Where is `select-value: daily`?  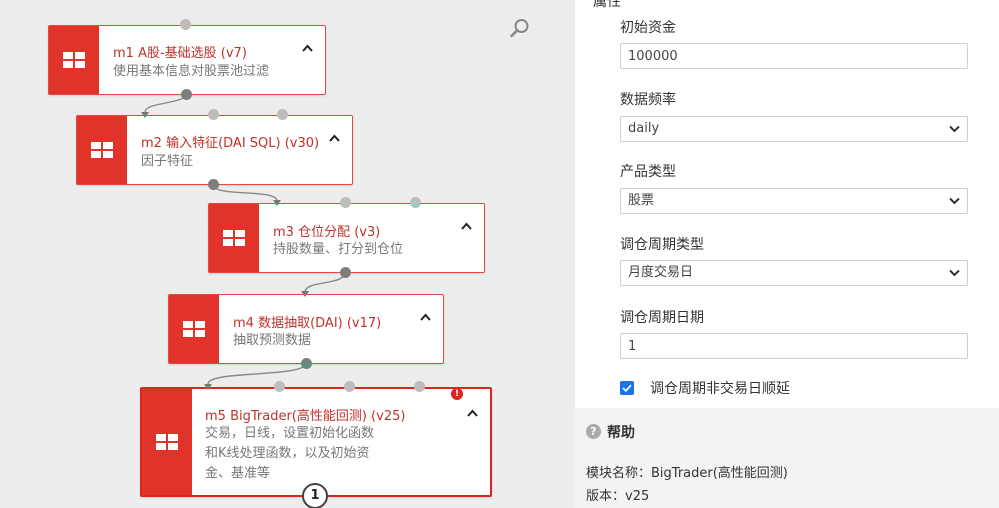
select-value: daily is located at coordinates (644, 128).